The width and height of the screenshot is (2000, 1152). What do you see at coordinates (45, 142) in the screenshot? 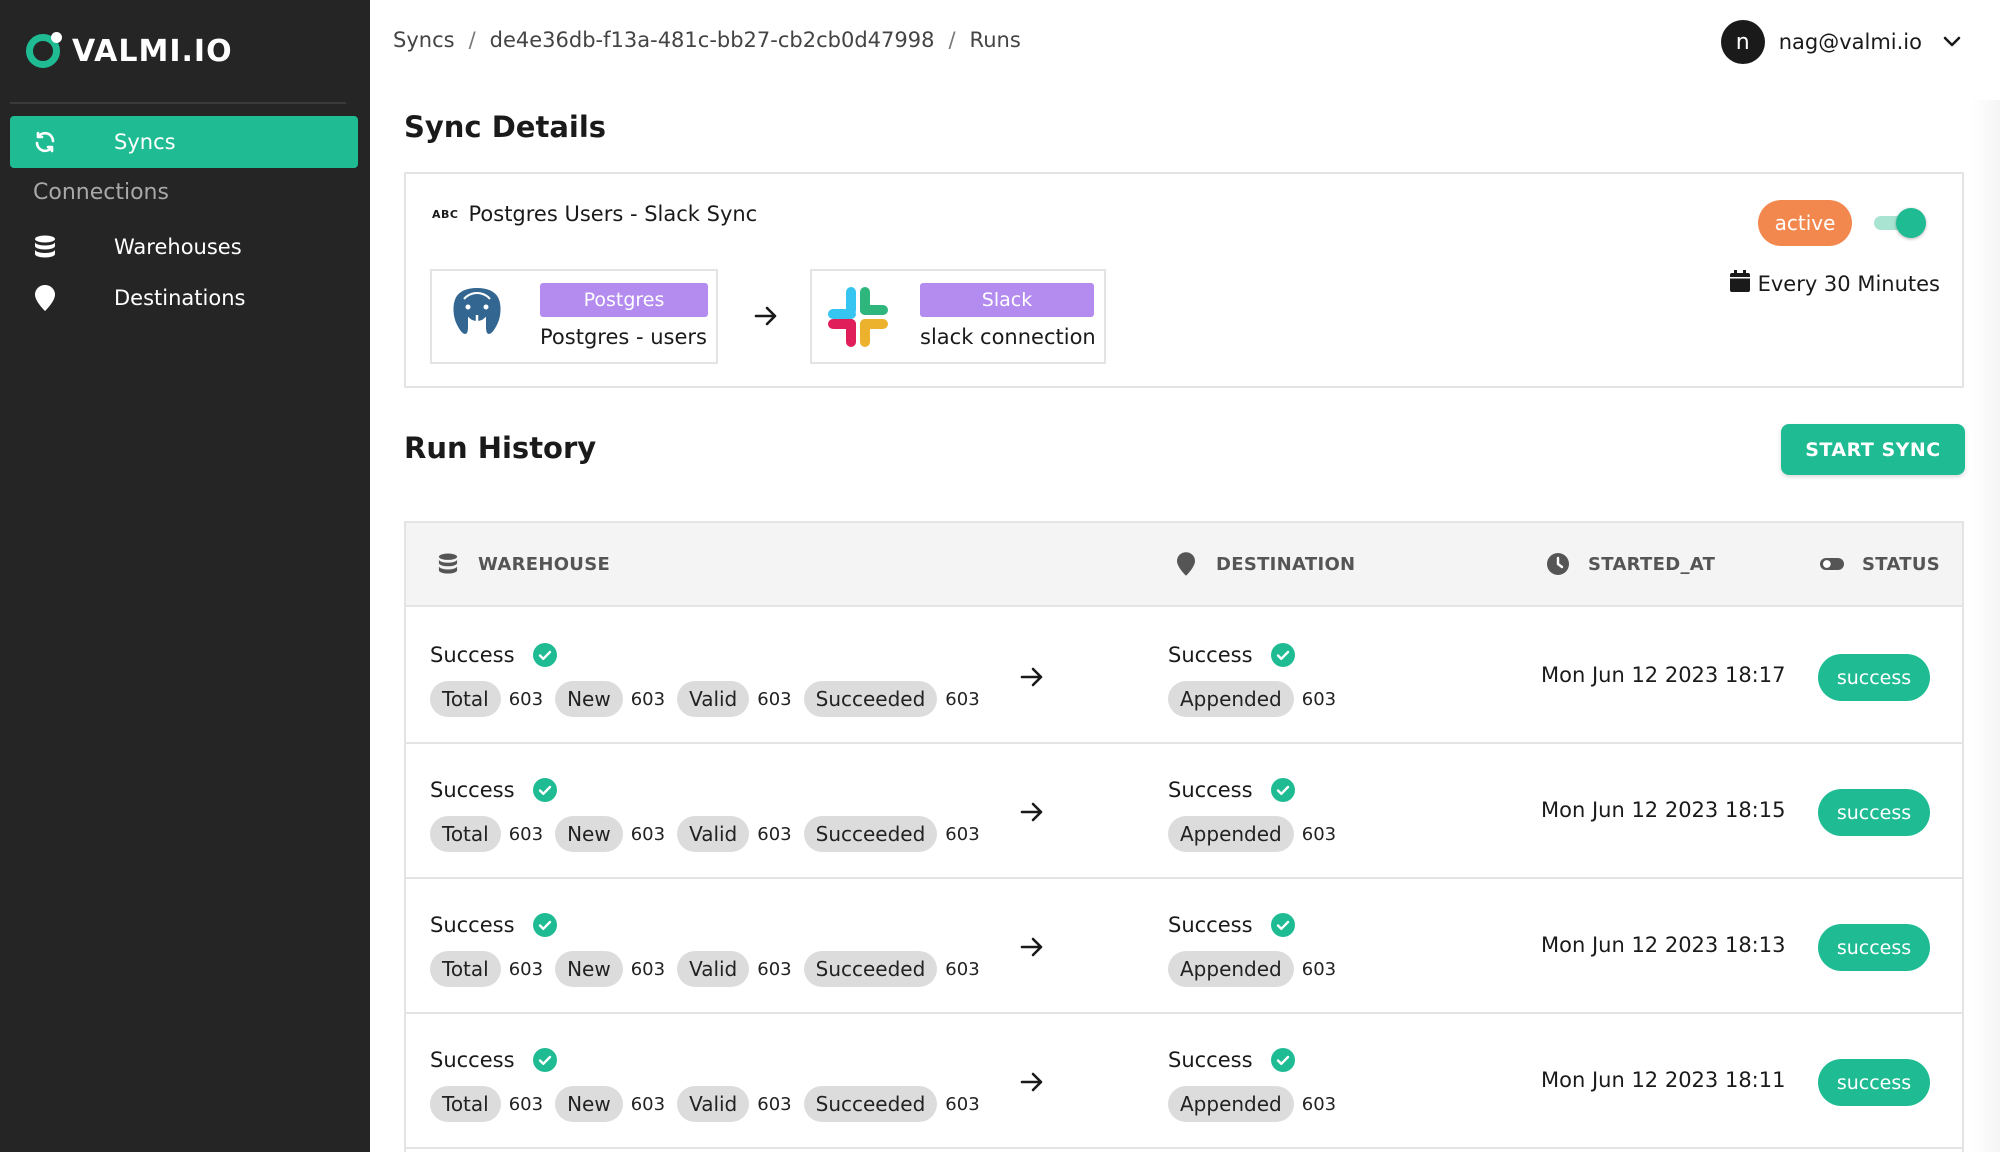
I see `refresh-icon` at bounding box center [45, 142].